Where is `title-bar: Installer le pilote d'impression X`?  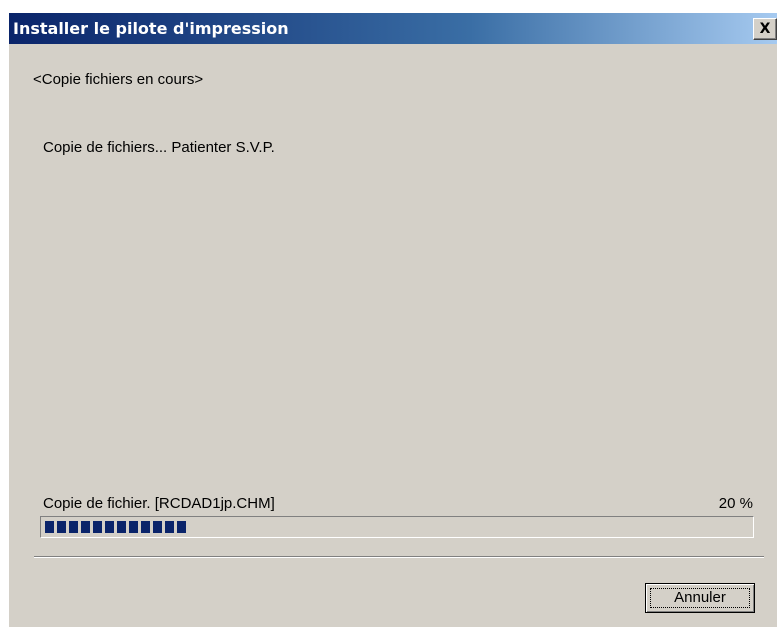
title-bar: Installer le pilote d'impression X is located at coordinates (393, 28).